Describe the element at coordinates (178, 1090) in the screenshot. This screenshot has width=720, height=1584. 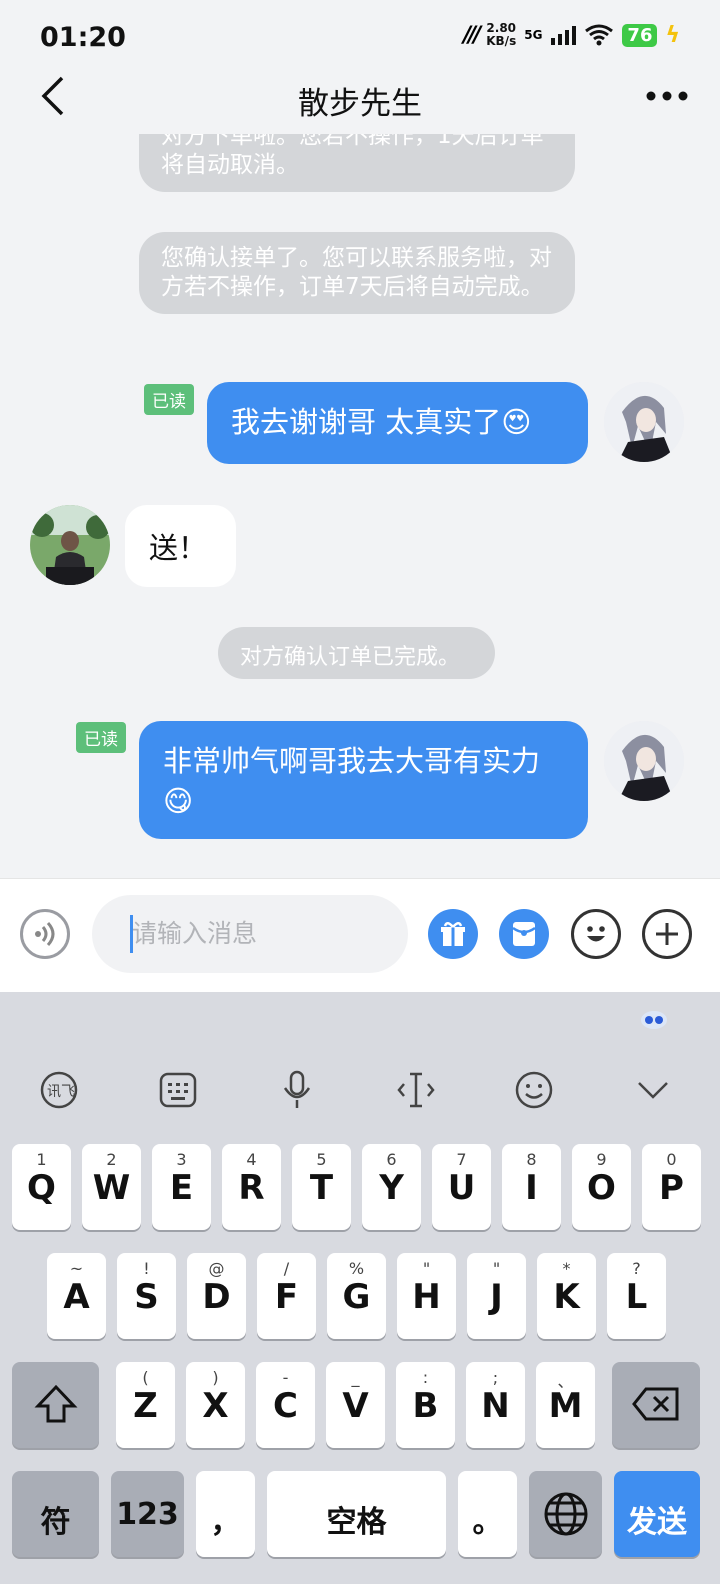
I see `keyboard-layout-icon` at that location.